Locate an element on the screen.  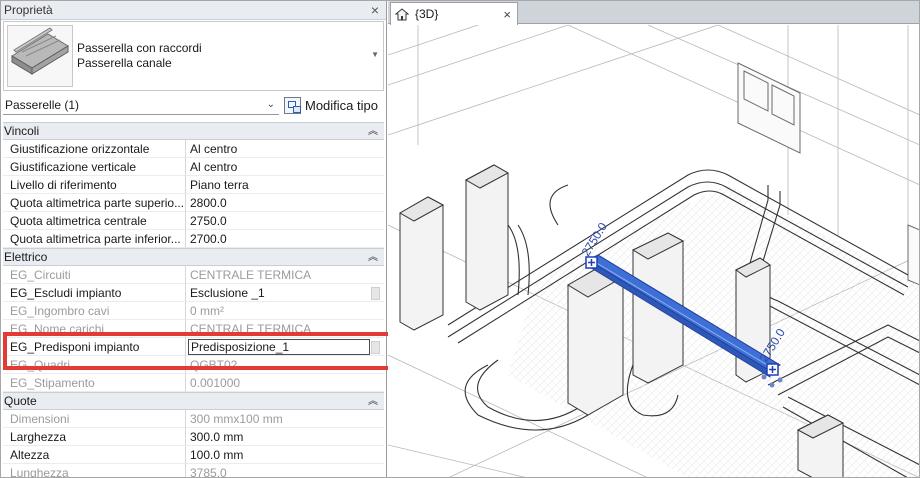
property-row: EG_Circuiti CENTRALE TERMICA is located at coordinates (193, 275).